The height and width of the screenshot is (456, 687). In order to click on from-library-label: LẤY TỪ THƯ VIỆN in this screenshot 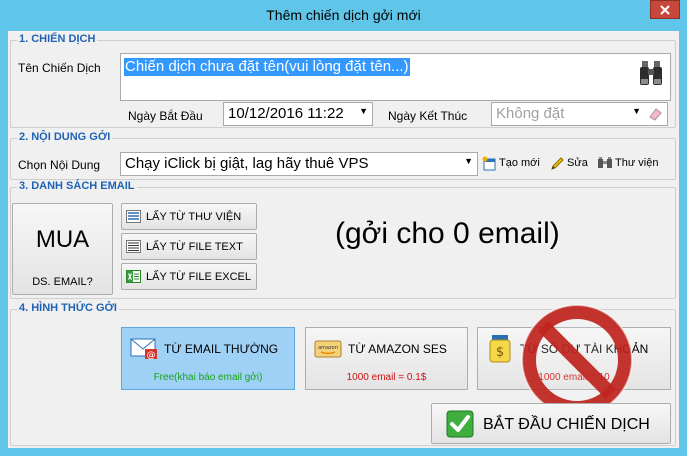, I will do `click(194, 216)`.